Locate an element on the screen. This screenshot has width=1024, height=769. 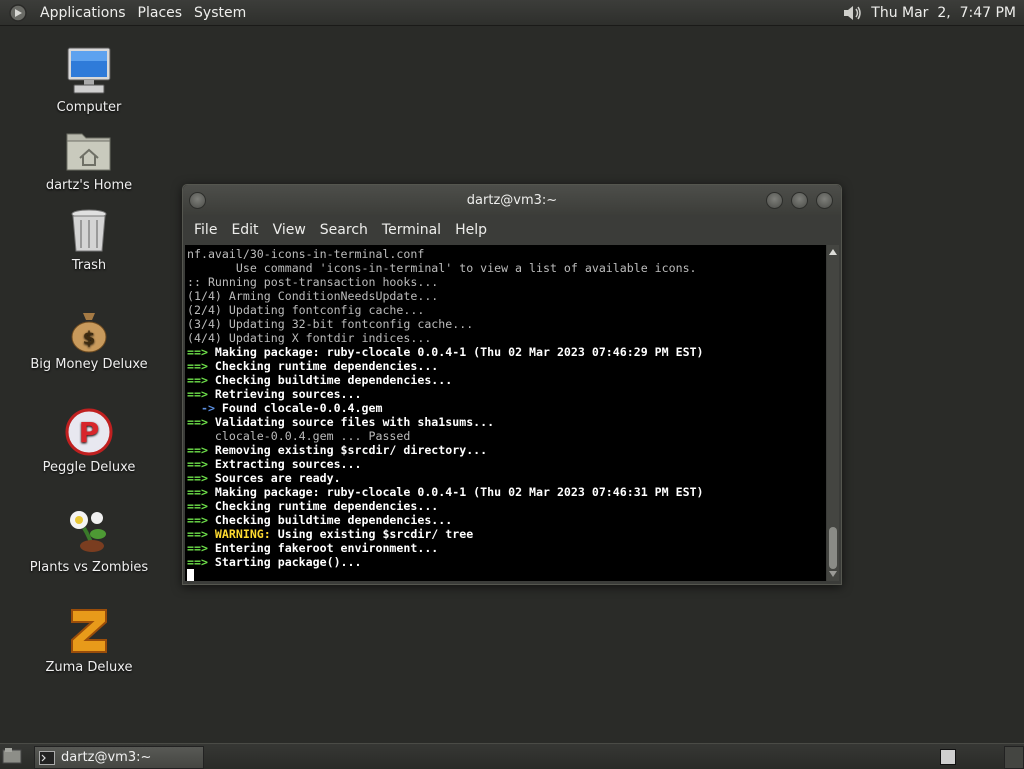
menu-file: File is located at coordinates (205, 230).